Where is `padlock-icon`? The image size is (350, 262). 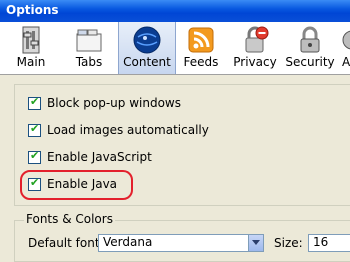 padlock-icon is located at coordinates (310, 40).